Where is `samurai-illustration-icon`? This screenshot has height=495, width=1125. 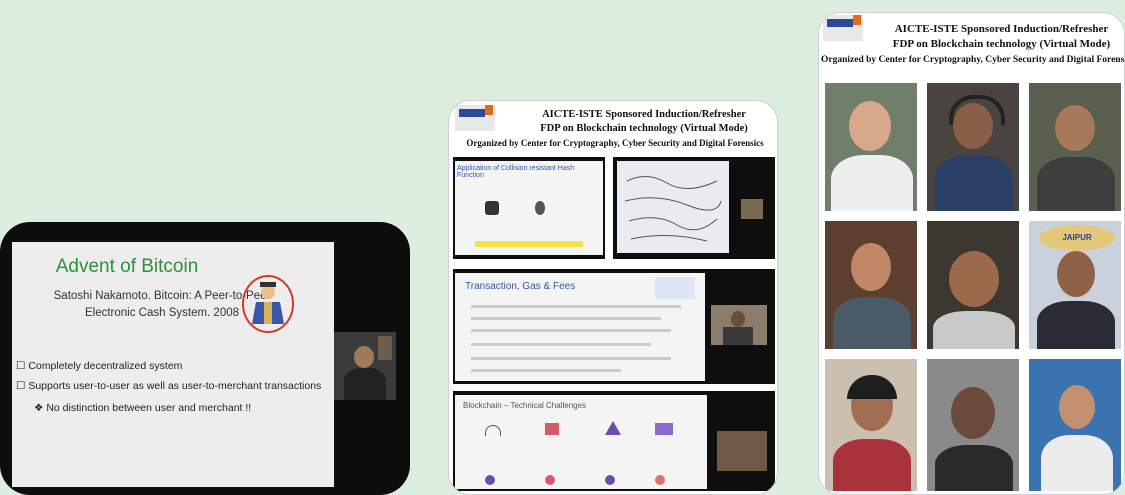 samurai-illustration-icon is located at coordinates (268, 304).